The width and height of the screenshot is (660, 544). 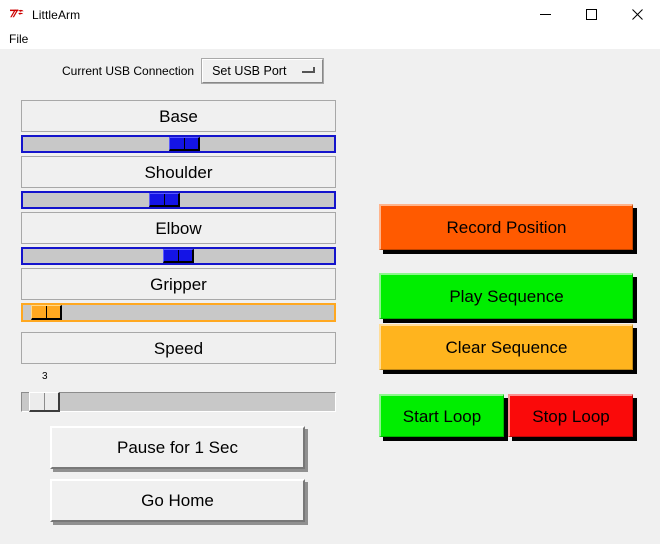 I want to click on play-sequence-button: Play Sequence, so click(x=506, y=296).